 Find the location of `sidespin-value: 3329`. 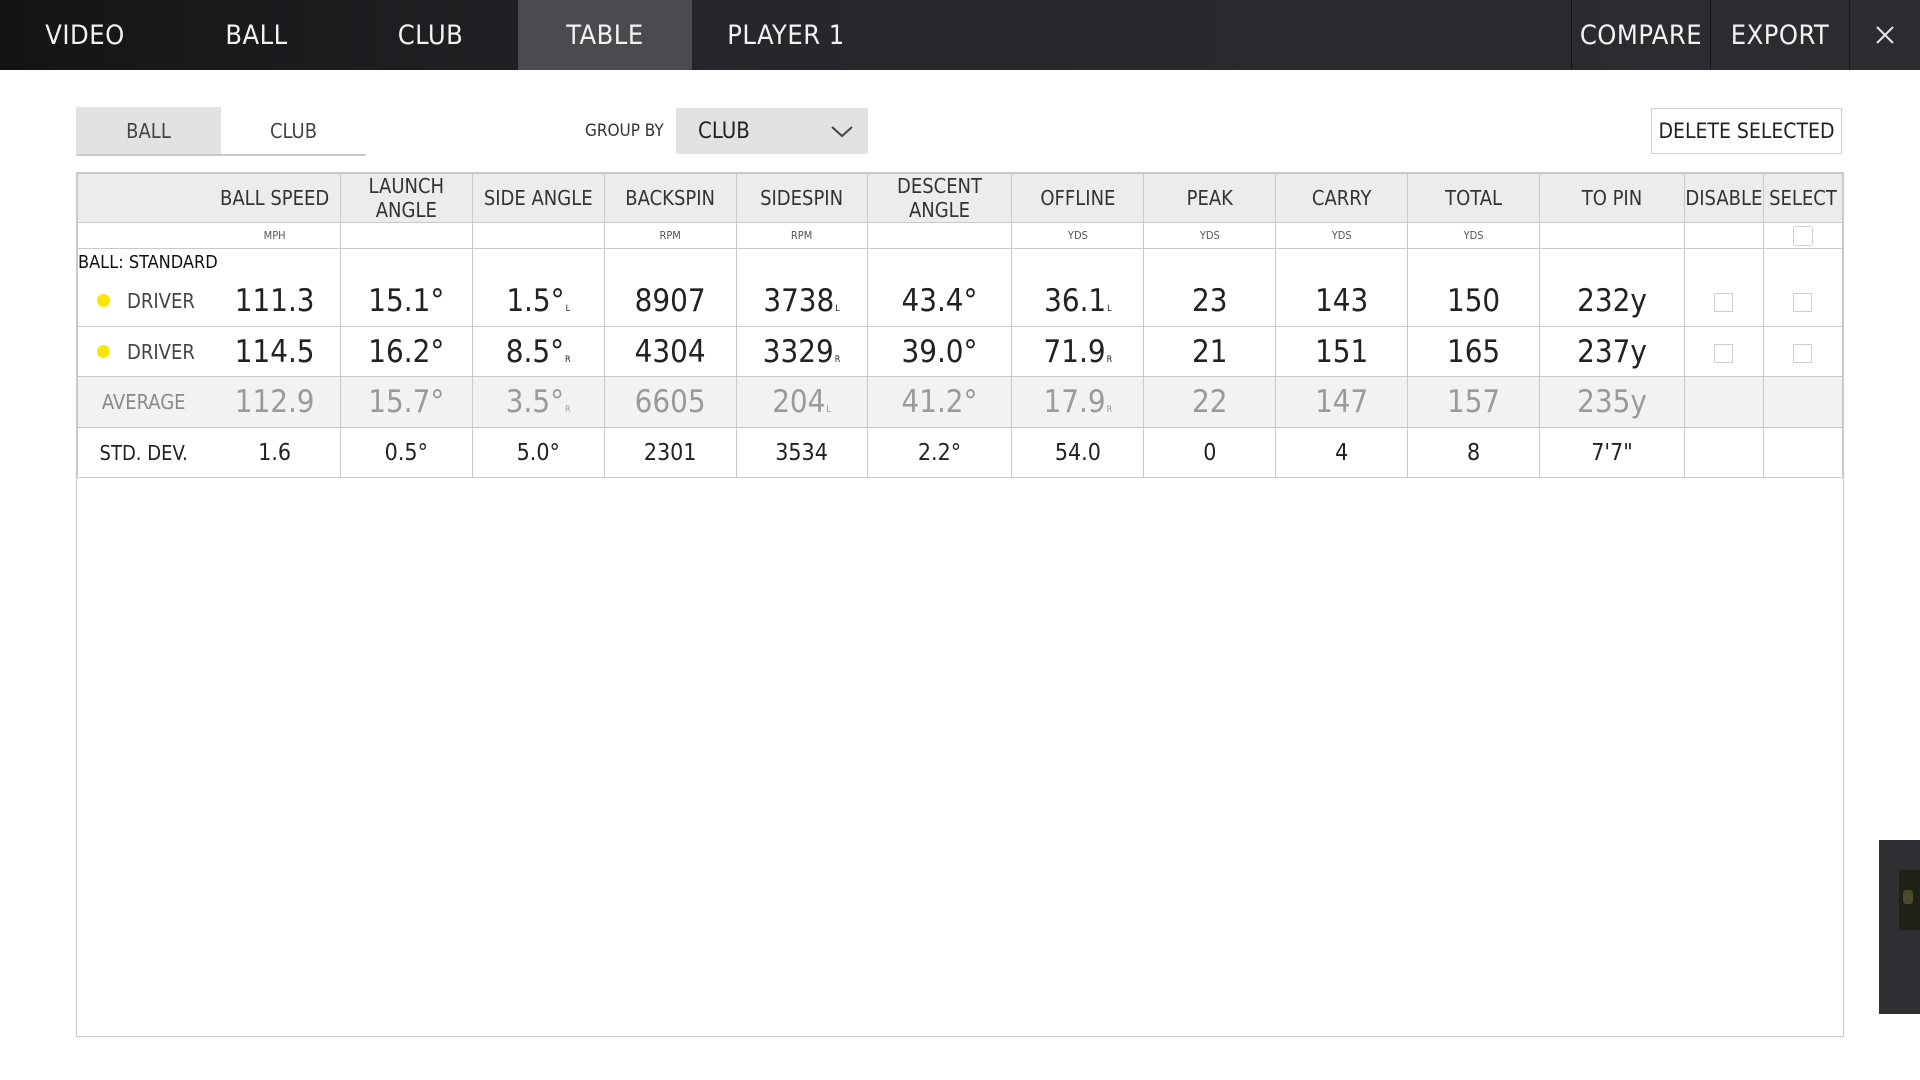

sidespin-value: 3329 is located at coordinates (798, 351).